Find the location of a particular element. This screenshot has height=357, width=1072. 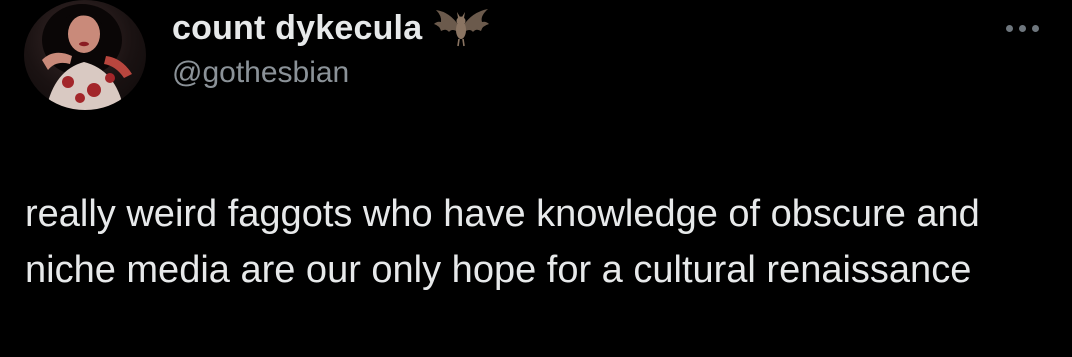

ellipsis-icon is located at coordinates (1009, 28).